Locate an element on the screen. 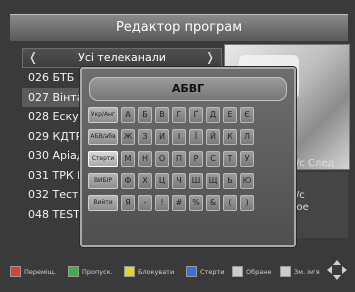 The height and width of the screenshot is (292, 355). name-input: АБВГ is located at coordinates (188, 89).